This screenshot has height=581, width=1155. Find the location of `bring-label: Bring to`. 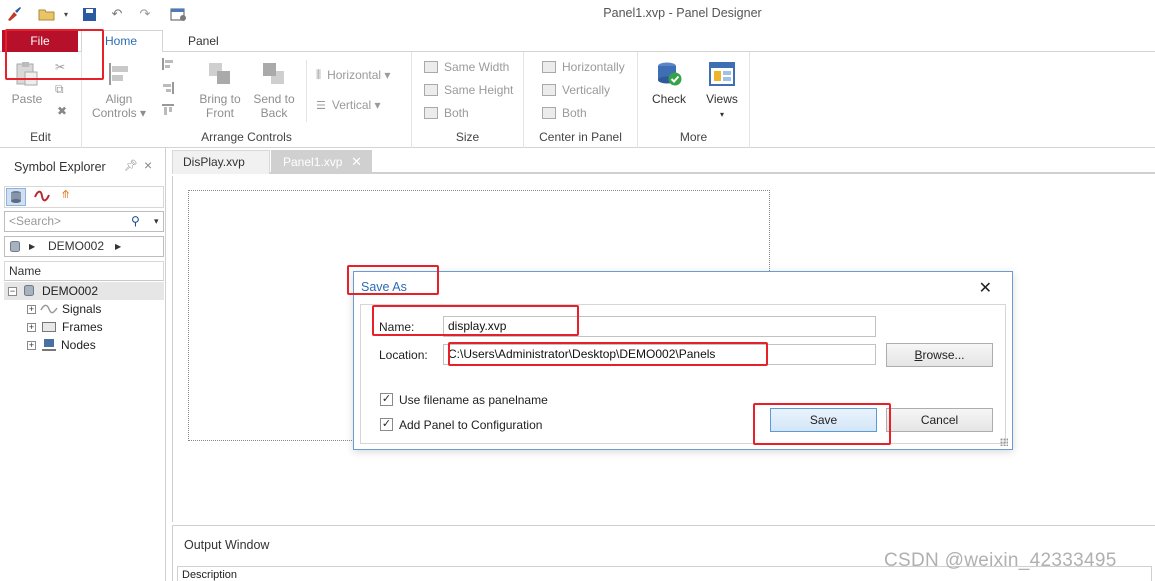

bring-label: Bring to is located at coordinates (220, 99).